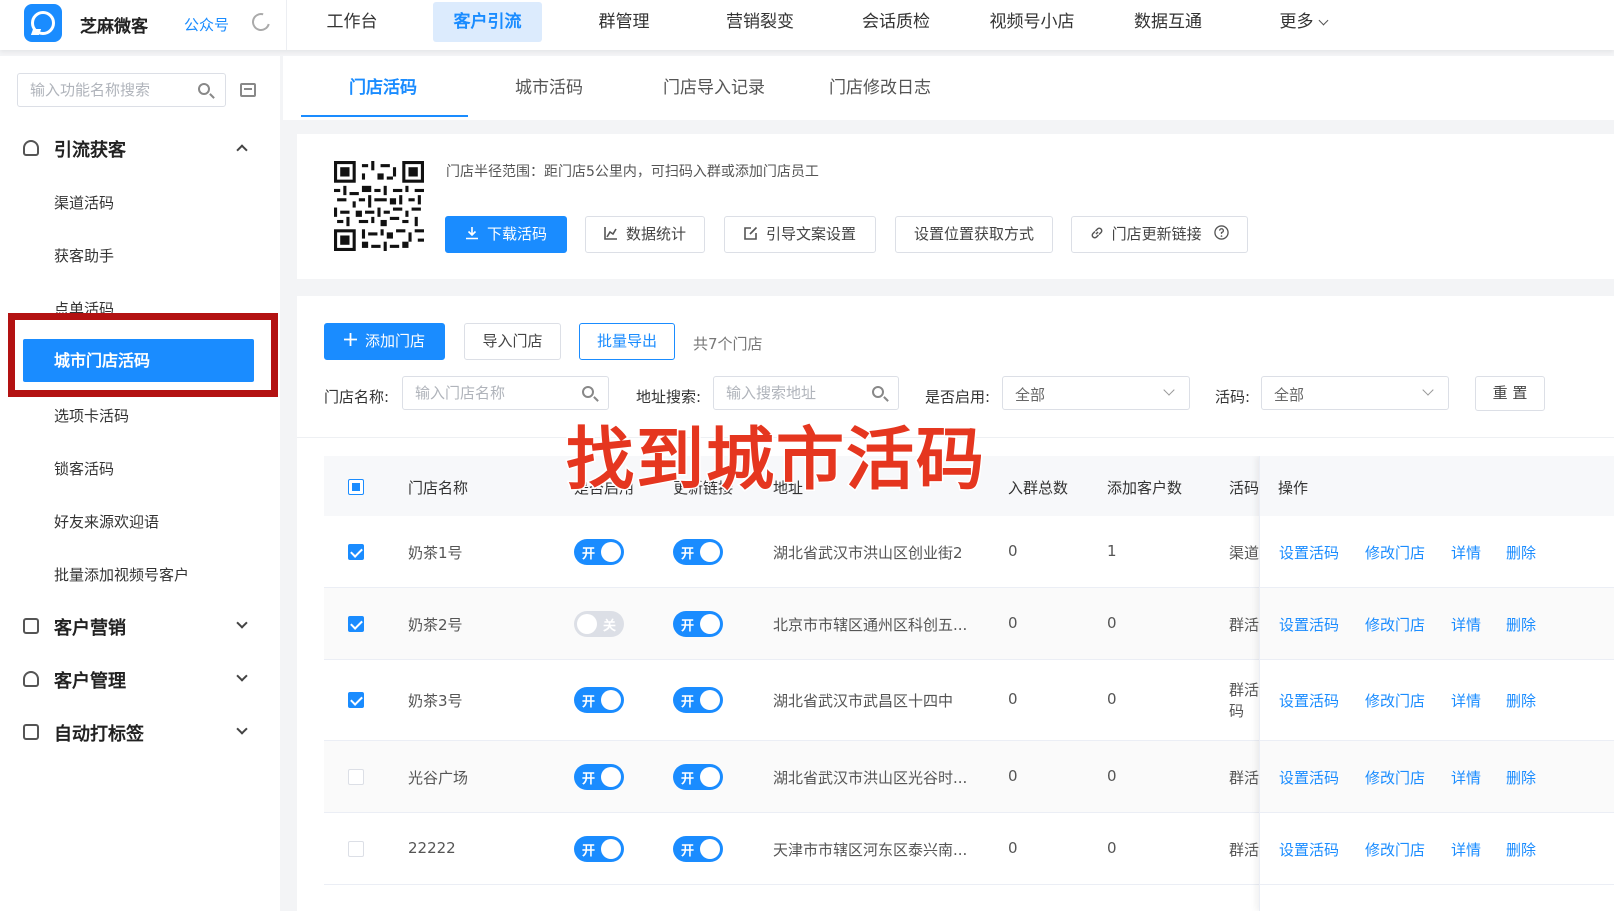  Describe the element at coordinates (248, 90) in the screenshot. I see `layout-toggle-icon` at that location.